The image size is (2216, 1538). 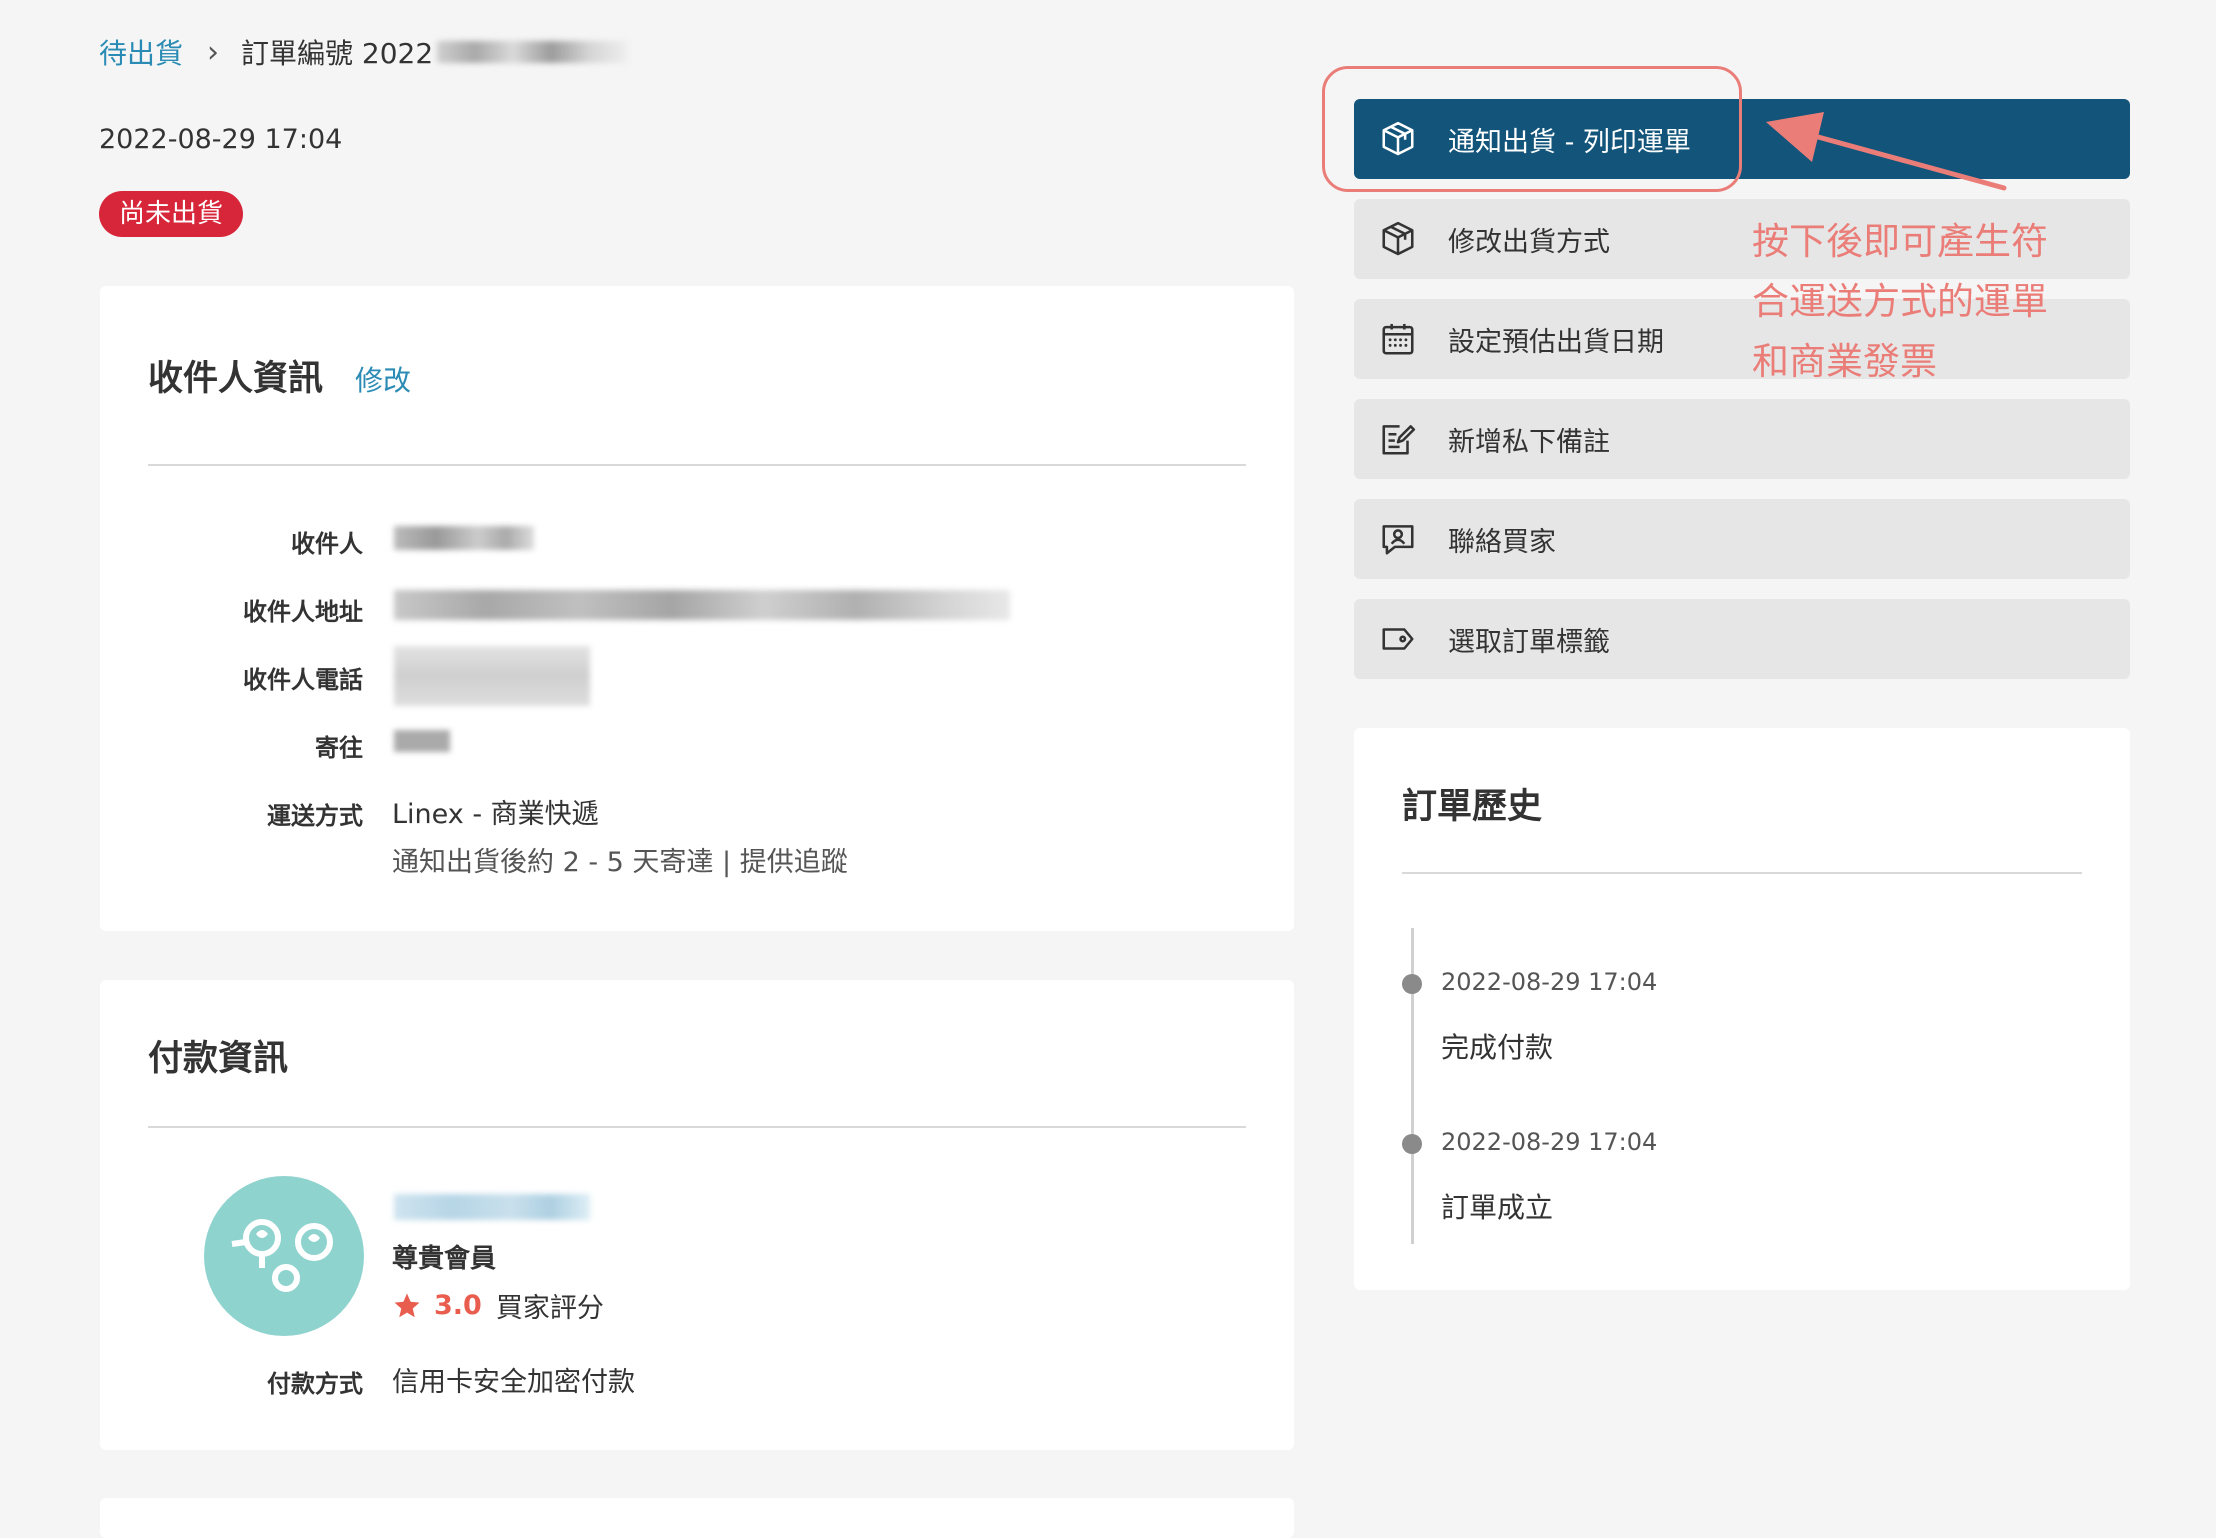 I want to click on avatar-face-icon, so click(x=282, y=1255).